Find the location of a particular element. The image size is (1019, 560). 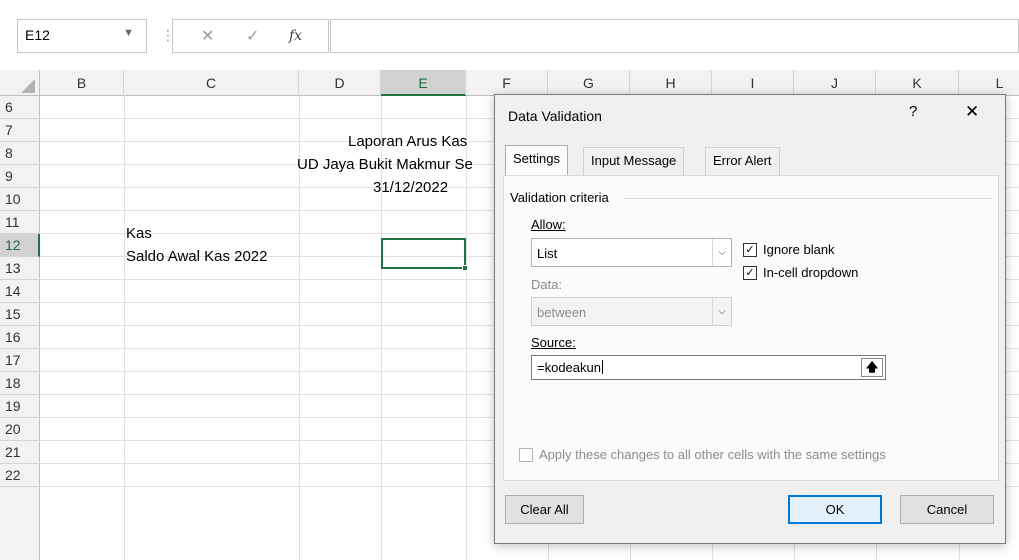

allow-value: List is located at coordinates (547, 253).